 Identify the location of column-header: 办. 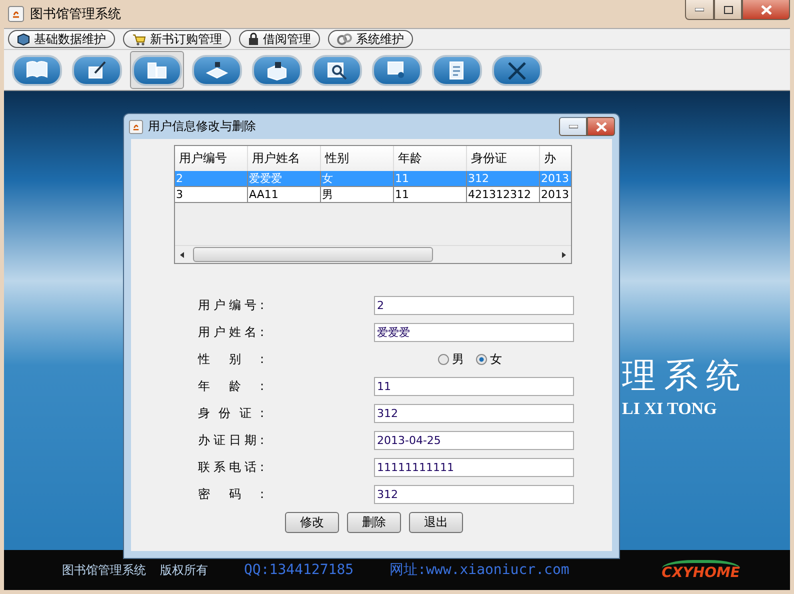
(555, 158).